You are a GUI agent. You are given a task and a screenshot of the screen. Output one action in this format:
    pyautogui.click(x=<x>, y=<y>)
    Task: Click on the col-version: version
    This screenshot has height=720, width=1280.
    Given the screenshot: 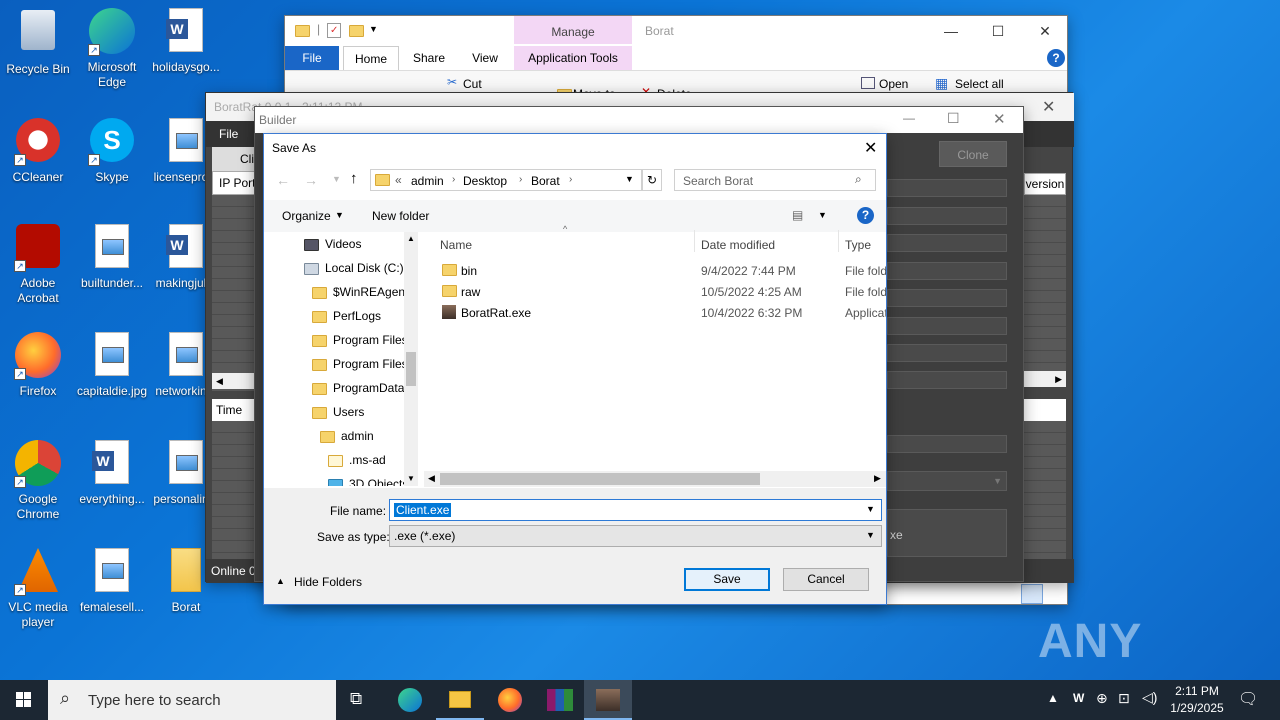 What is the action you would take?
    pyautogui.click(x=1045, y=184)
    